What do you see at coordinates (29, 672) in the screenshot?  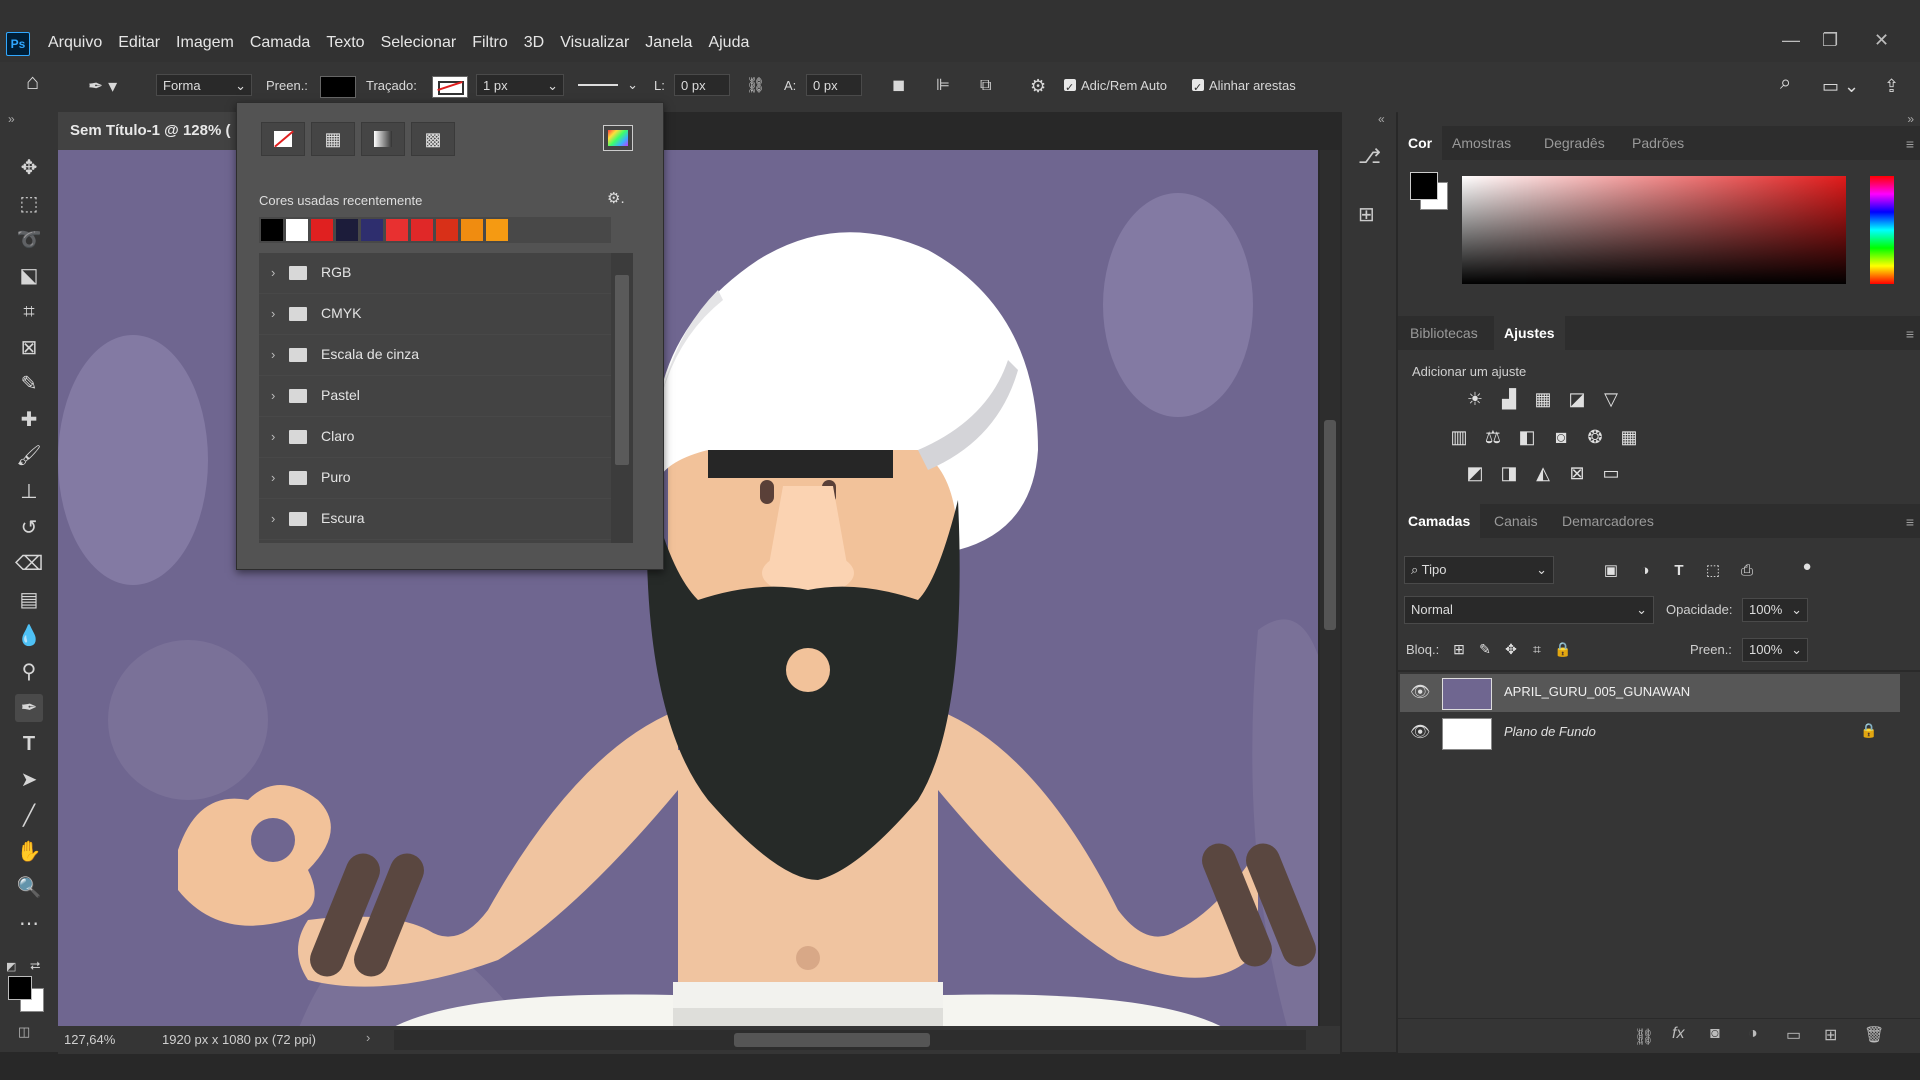 I see `dodge-tool-icon: ⚲` at bounding box center [29, 672].